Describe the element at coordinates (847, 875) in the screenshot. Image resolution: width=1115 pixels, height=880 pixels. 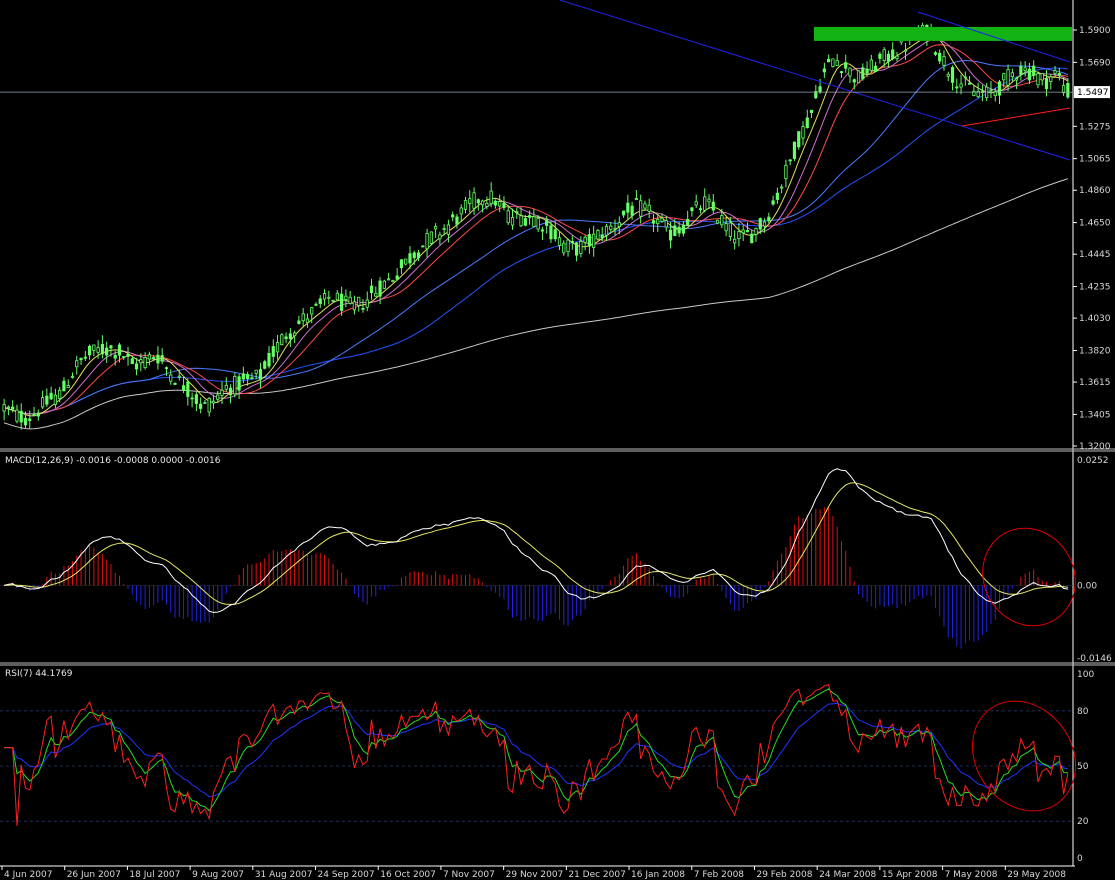
I see `time-tick-label: 24 Mar 2008` at that location.